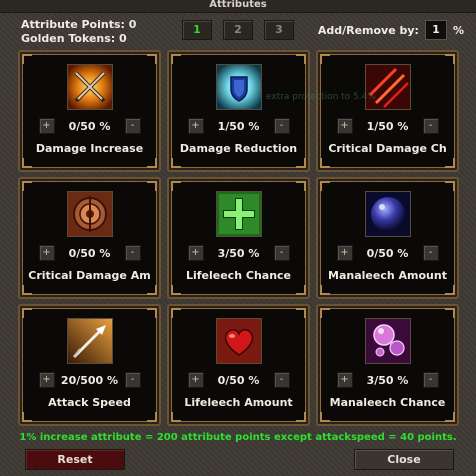 This screenshot has width=476, height=476. What do you see at coordinates (238, 341) in the screenshot?
I see `heart-icon` at bounding box center [238, 341].